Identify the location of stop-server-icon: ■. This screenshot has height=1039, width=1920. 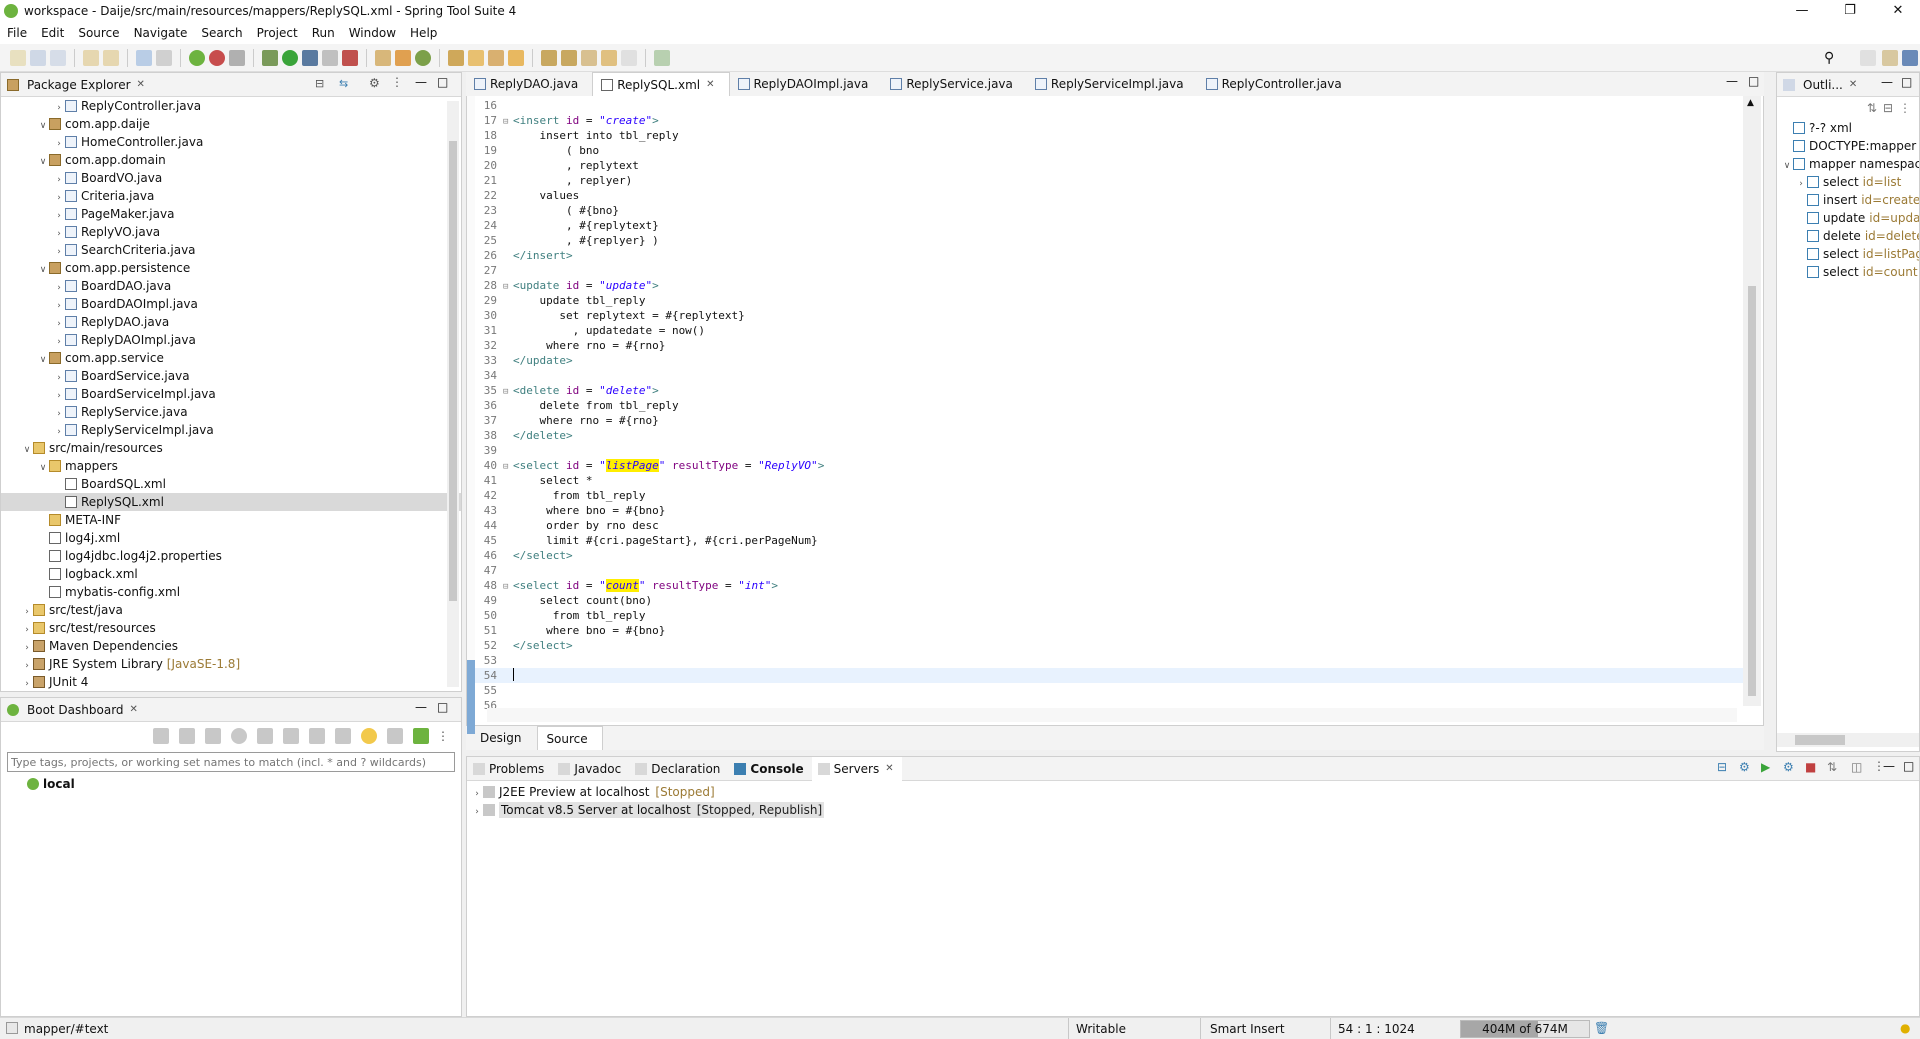
(1810, 767).